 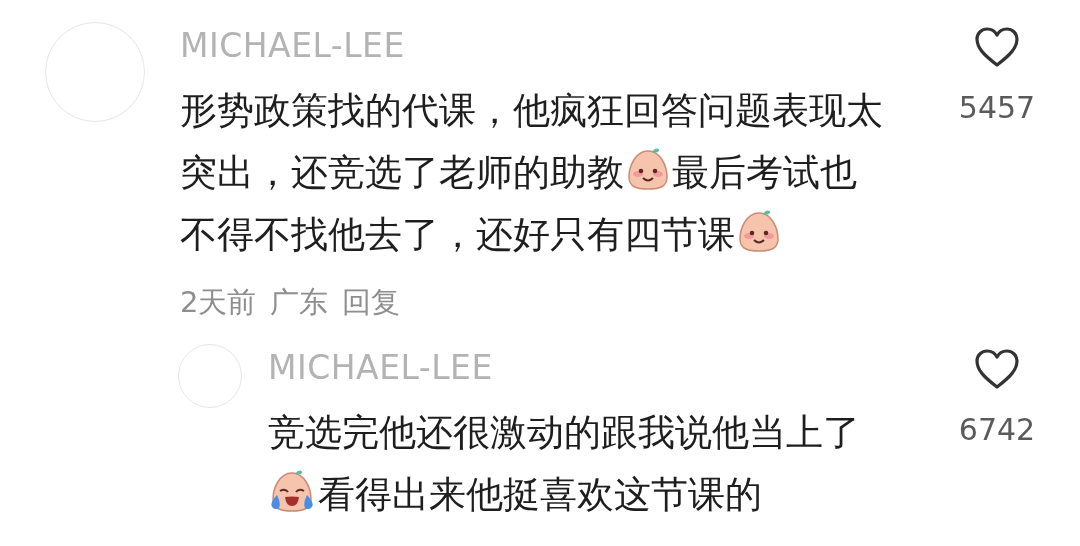 I want to click on comment-text-line: 不得不找他去了，还好只有四节课, so click(x=481, y=235).